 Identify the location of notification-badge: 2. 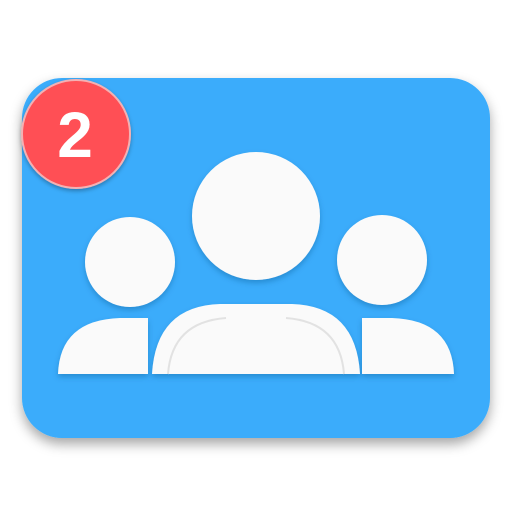
(76, 134).